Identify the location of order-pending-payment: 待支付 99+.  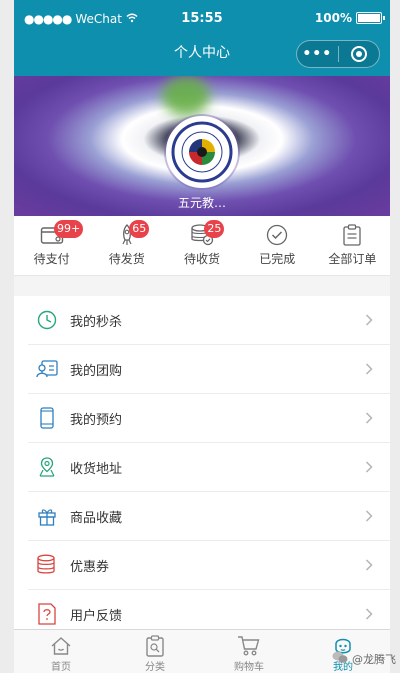
(51, 245).